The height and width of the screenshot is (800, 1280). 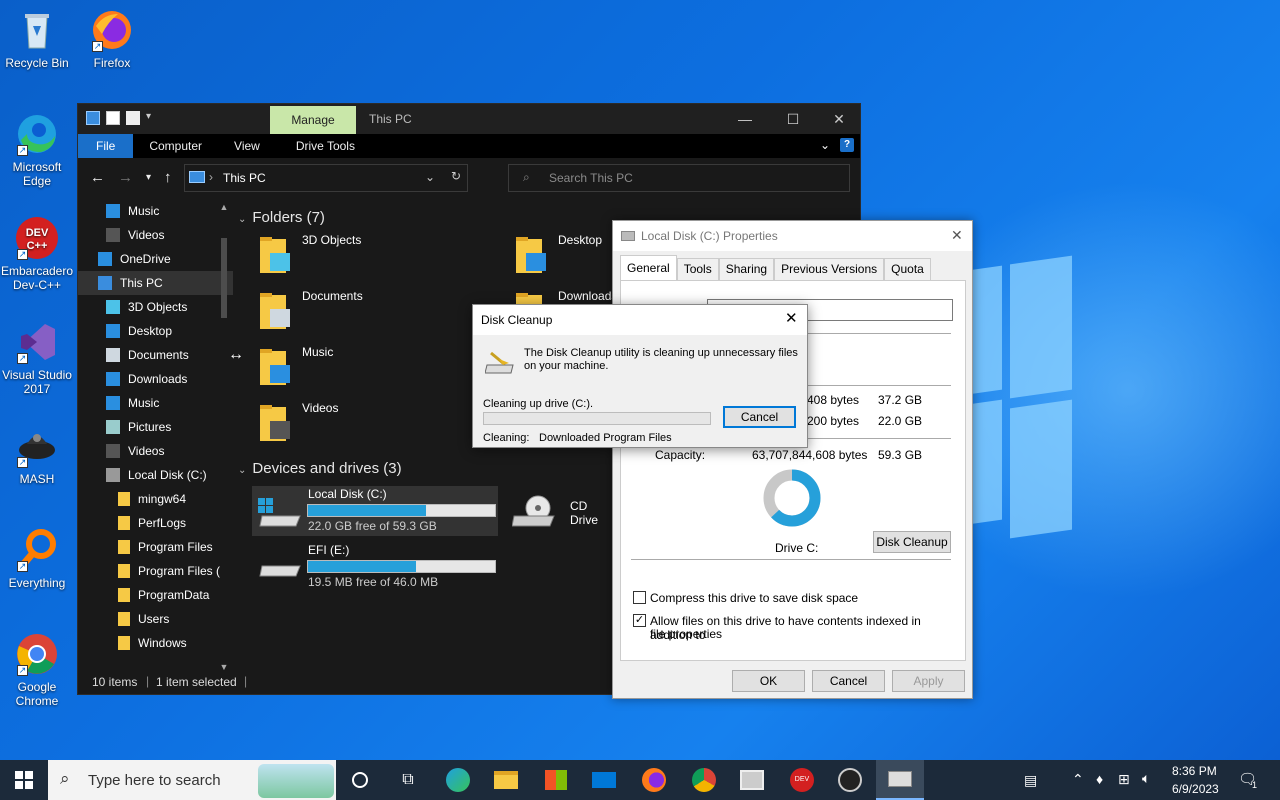 I want to click on sidebar-item: This PC, so click(x=155, y=283).